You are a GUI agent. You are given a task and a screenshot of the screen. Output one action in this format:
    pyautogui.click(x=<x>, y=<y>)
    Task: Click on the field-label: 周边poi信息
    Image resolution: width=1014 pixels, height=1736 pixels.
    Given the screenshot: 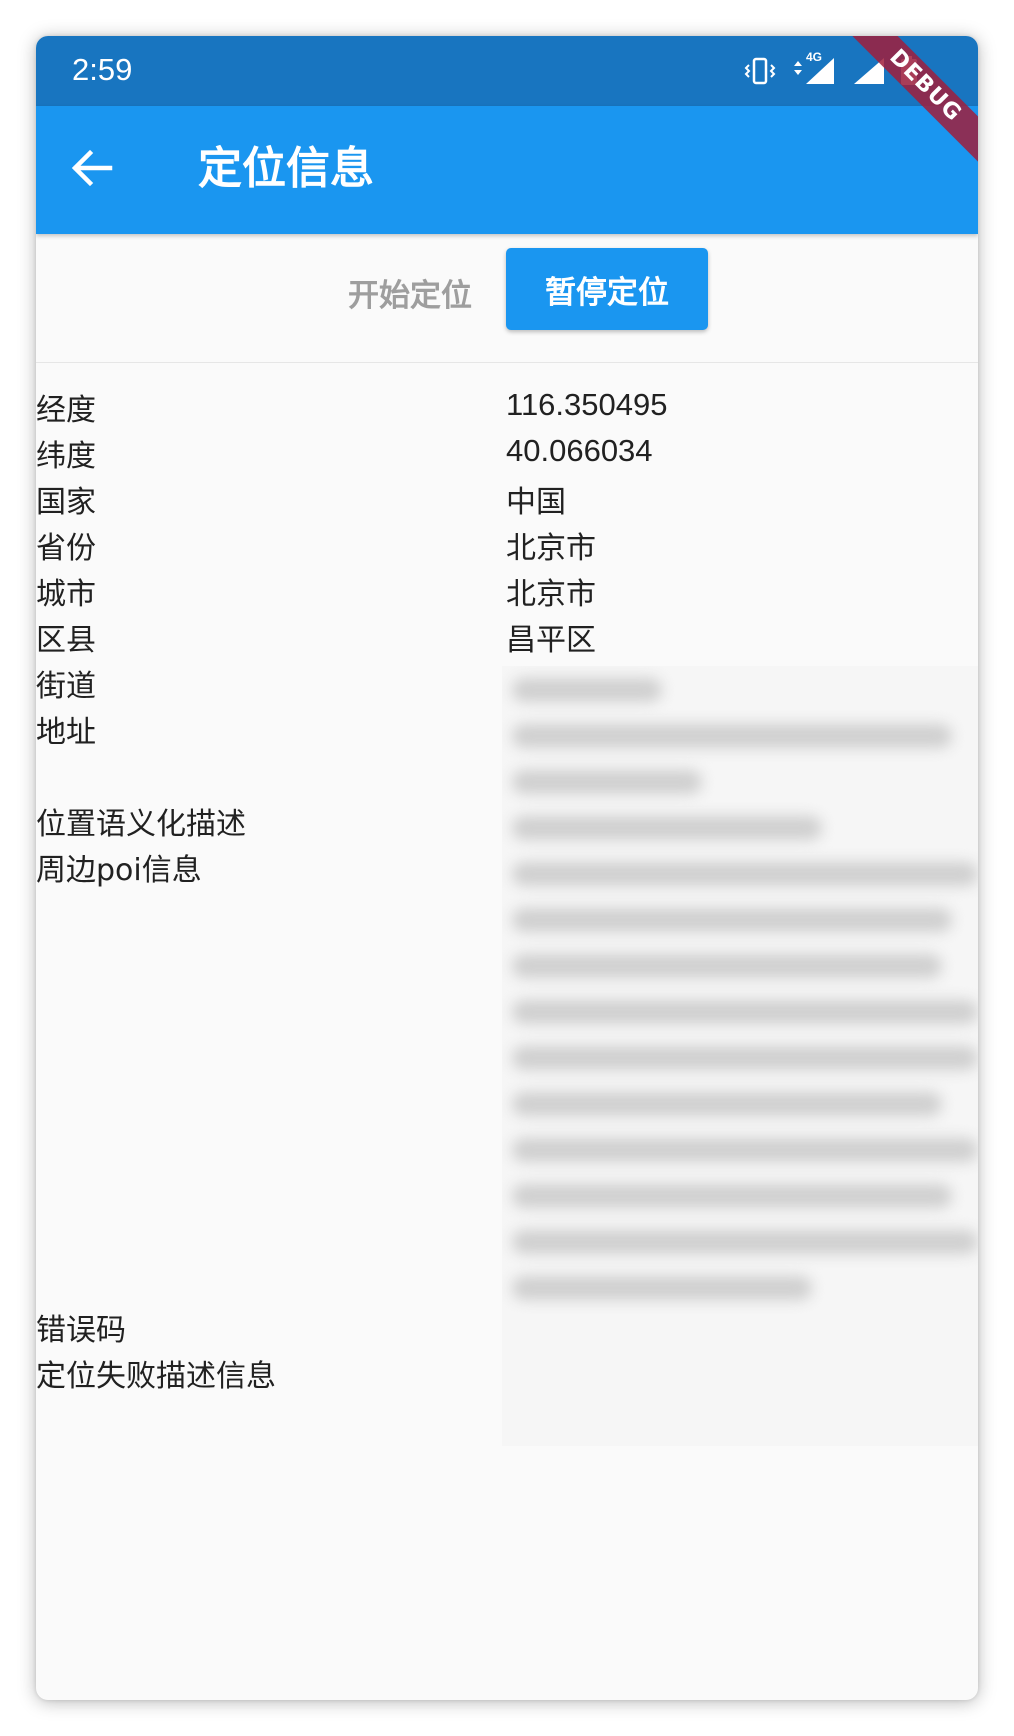 What is the action you would take?
    pyautogui.click(x=119, y=870)
    